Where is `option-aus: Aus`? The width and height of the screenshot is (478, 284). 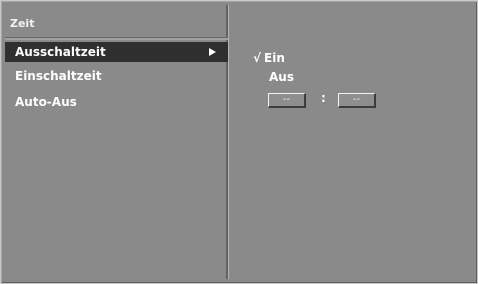
option-aus: Aus is located at coordinates (281, 77).